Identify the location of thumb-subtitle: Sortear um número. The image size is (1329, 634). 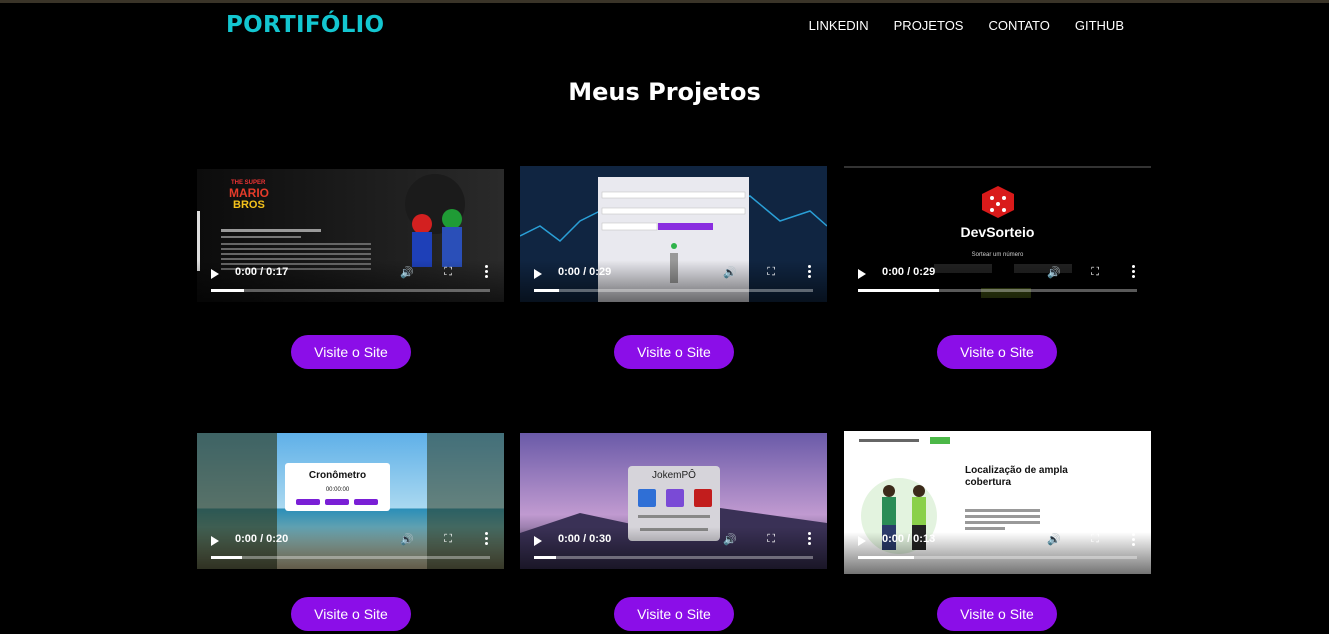
(997, 255).